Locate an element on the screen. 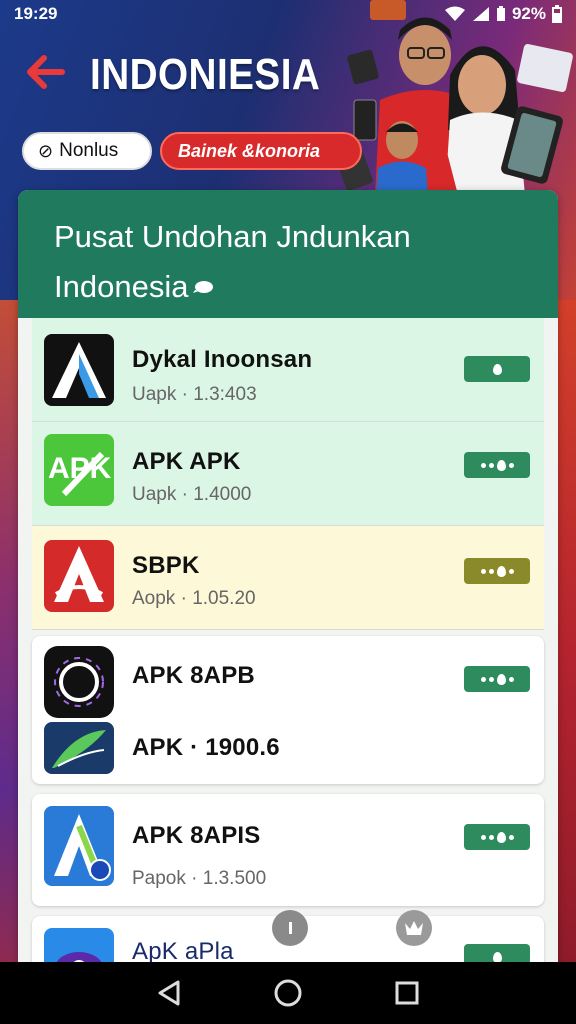 The image size is (576, 1024). app-name: APK 8APB is located at coordinates (193, 675).